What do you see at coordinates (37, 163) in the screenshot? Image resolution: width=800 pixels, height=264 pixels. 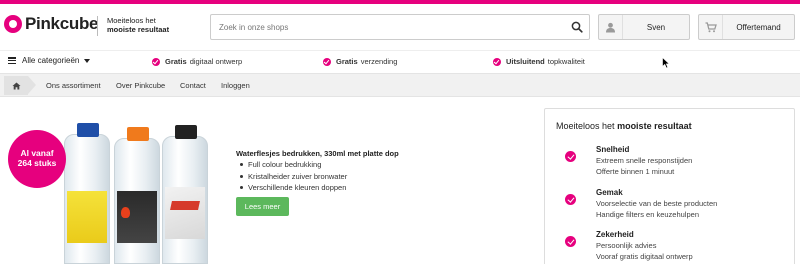 I see `badge-line2: 264 stuks` at bounding box center [37, 163].